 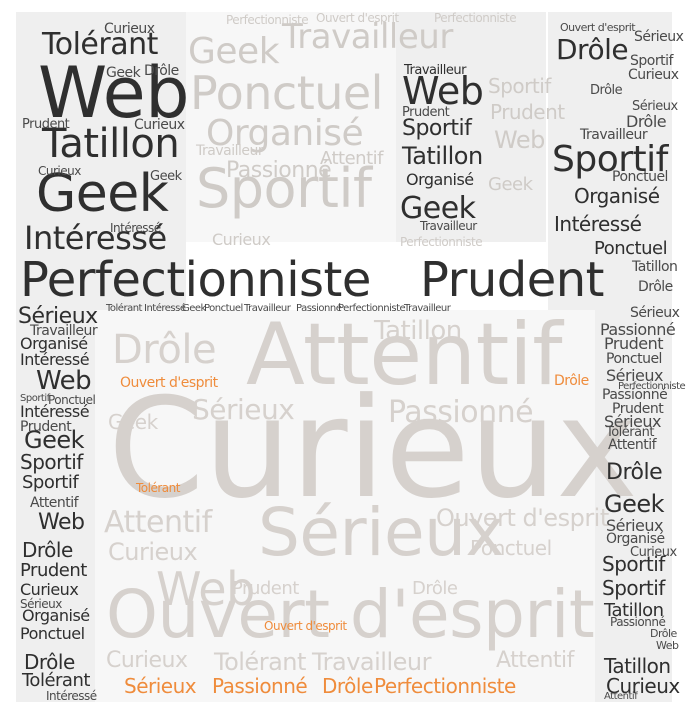 I want to click on word-curieux-small-2: Curieux, so click(x=159, y=125).